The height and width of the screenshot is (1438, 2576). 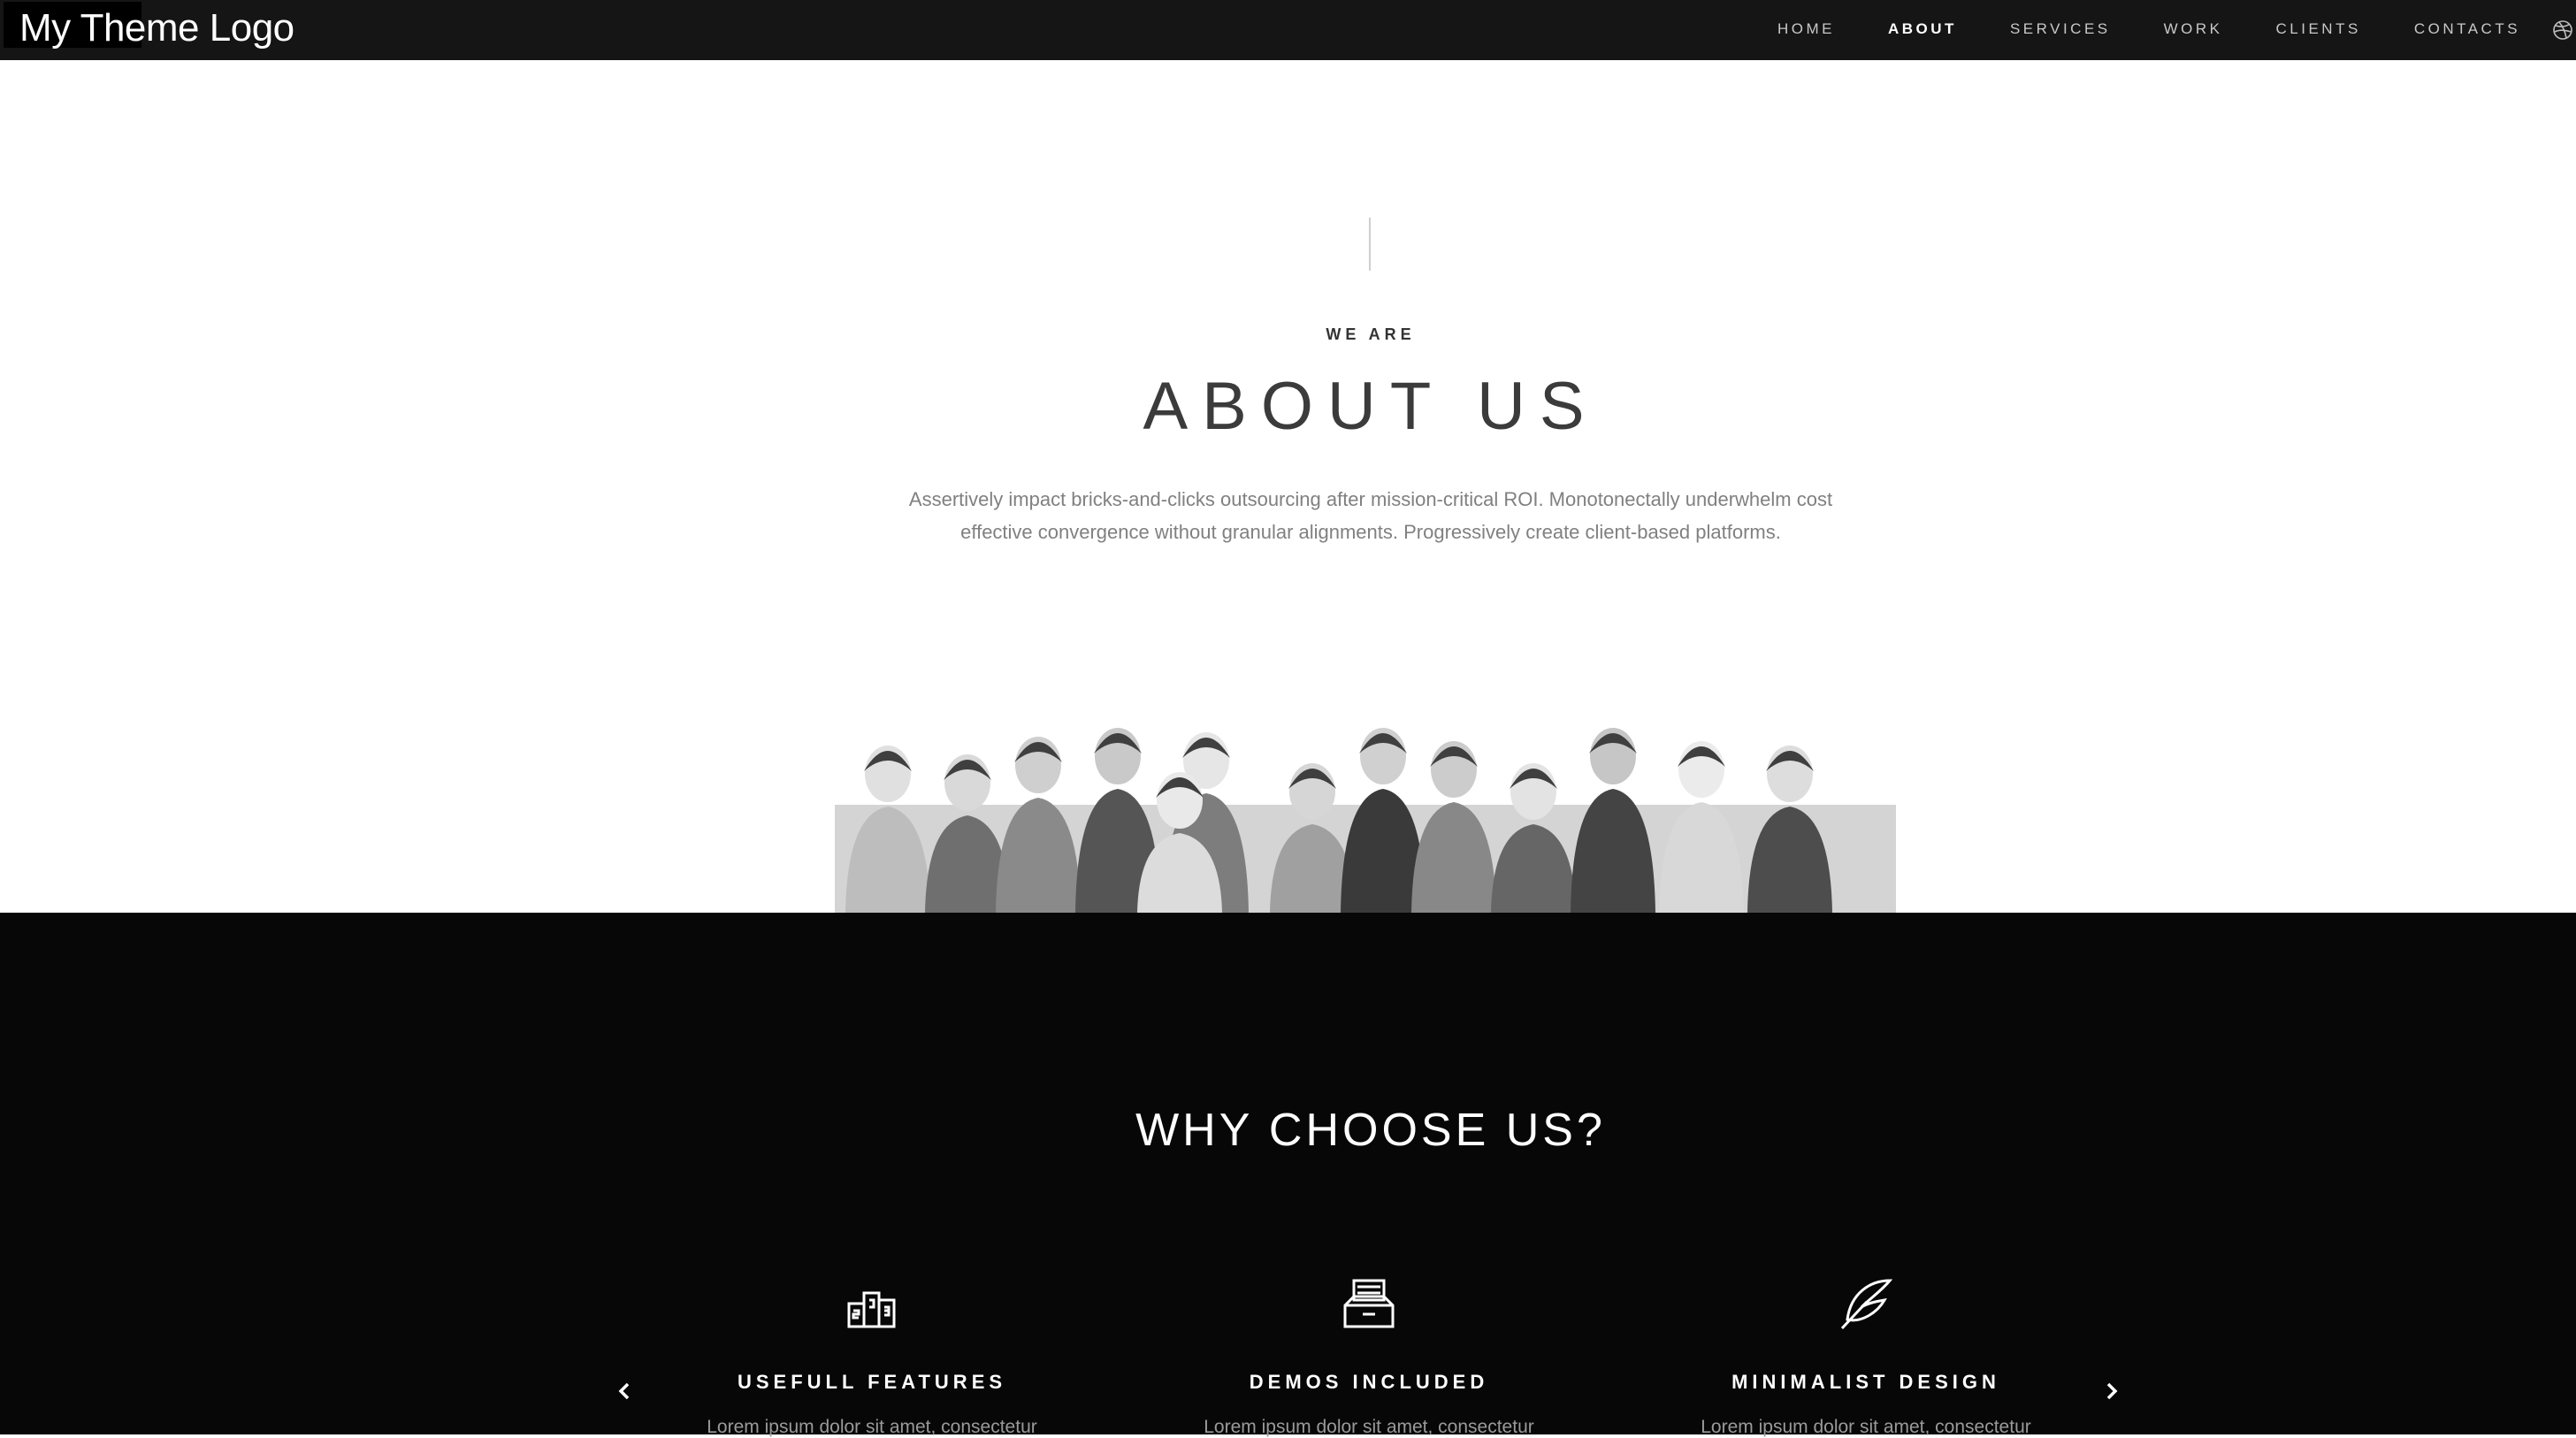 What do you see at coordinates (2061, 30) in the screenshot?
I see `nav-item-services: SERVICES` at bounding box center [2061, 30].